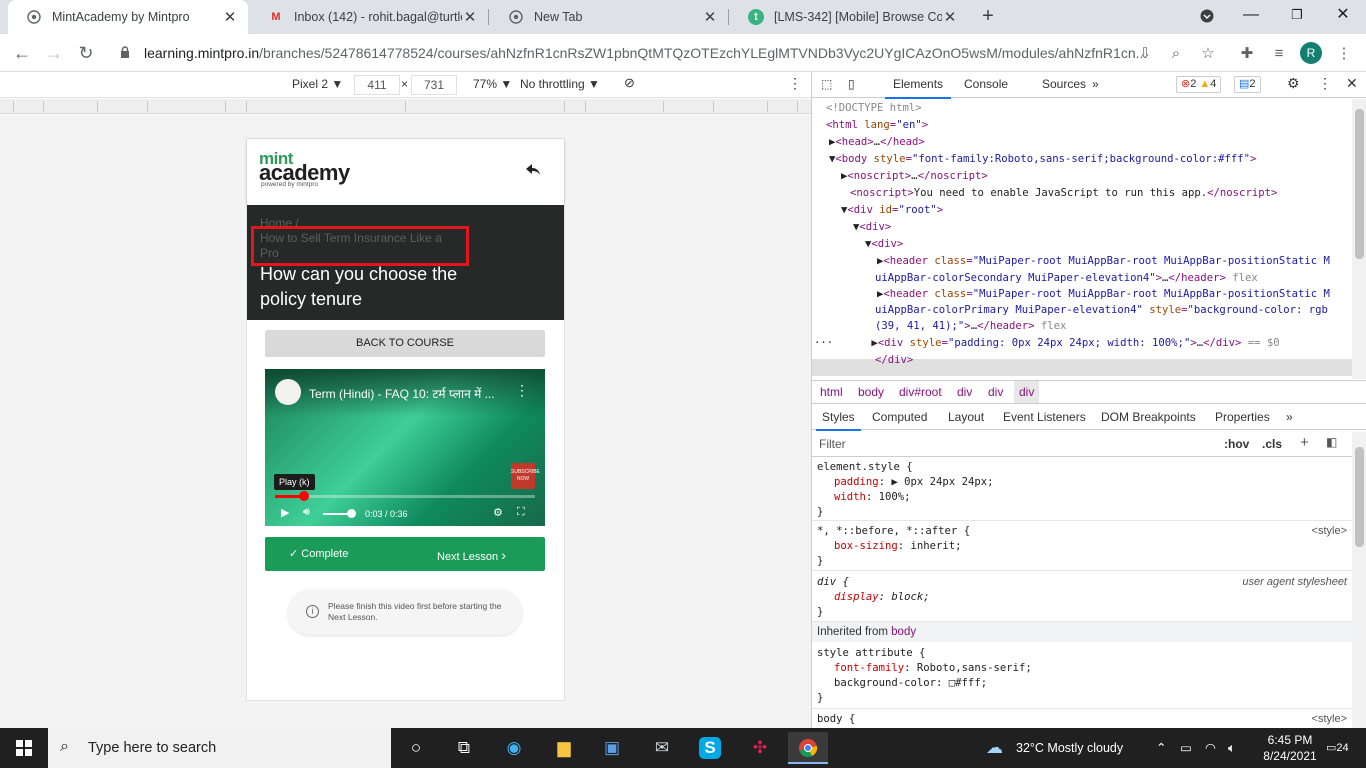 Image resolution: width=1366 pixels, height=768 pixels. What do you see at coordinates (1331, 442) in the screenshot?
I see `toggle-sidebar-icon: ◧` at bounding box center [1331, 442].